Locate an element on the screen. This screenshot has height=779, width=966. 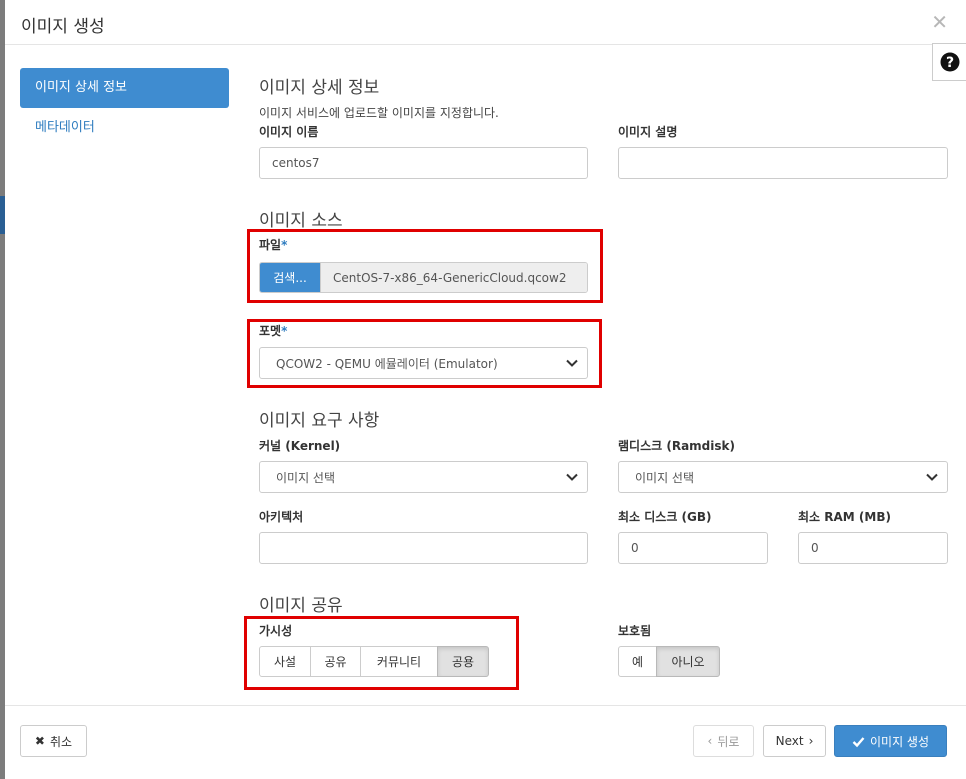
file-highlight-box is located at coordinates (425, 266).